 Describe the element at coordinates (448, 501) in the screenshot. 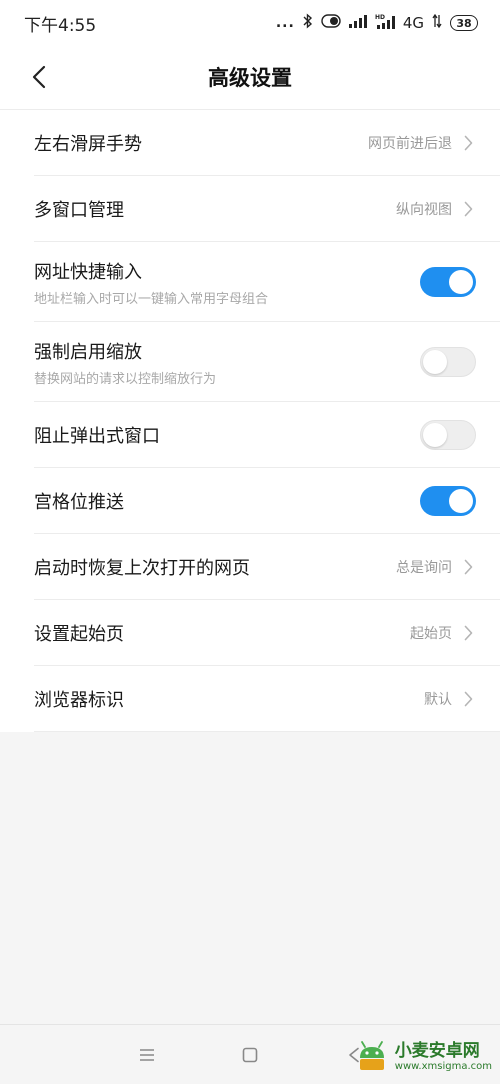

I see `grid-push-toggle` at that location.